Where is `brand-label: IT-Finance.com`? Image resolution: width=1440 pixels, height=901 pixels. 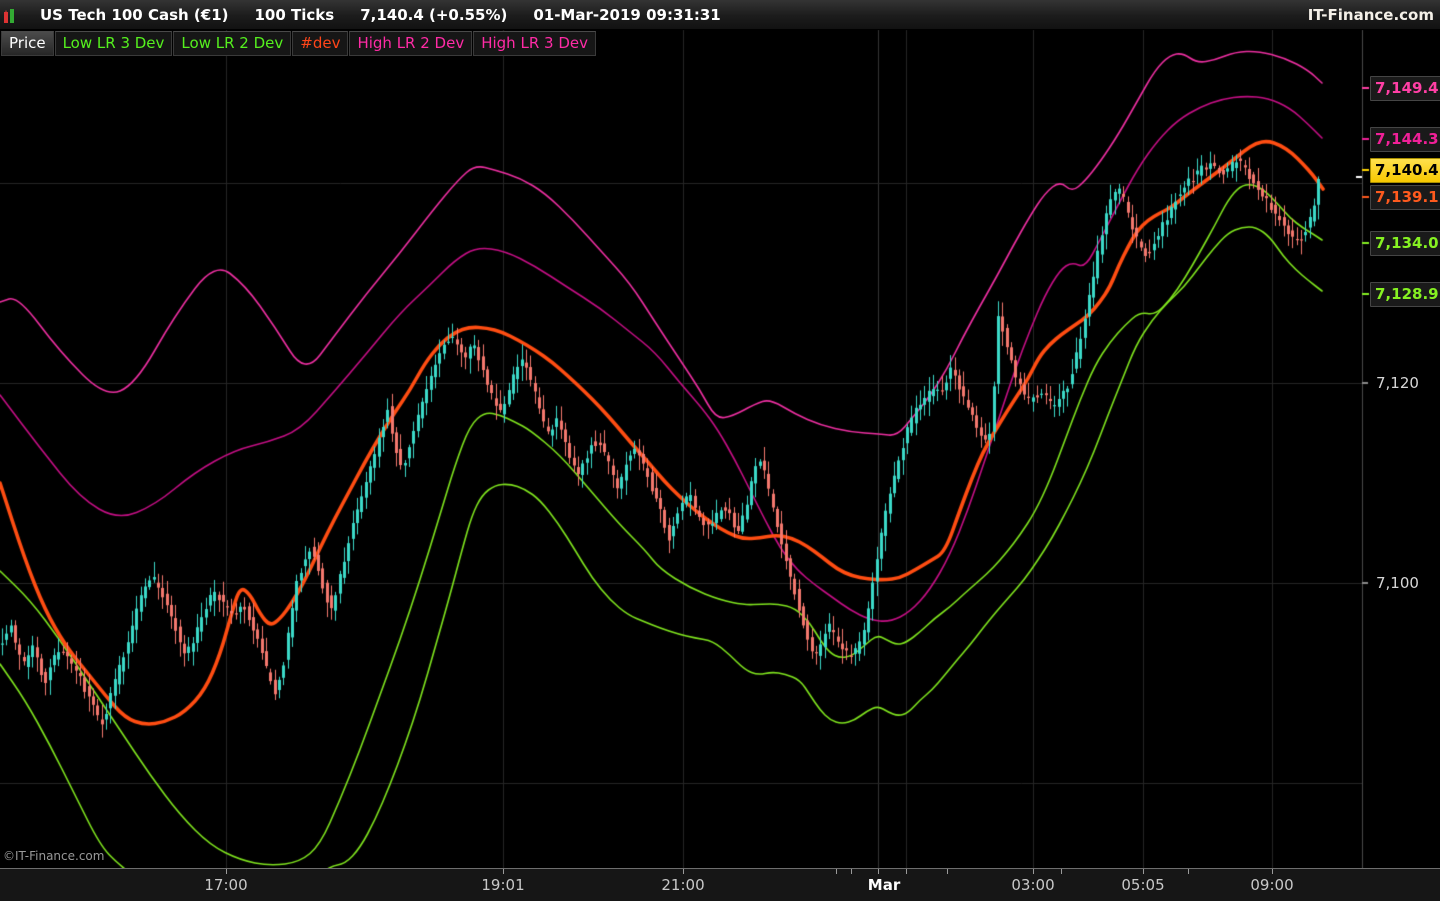
brand-label: IT-Finance.com is located at coordinates (1370, 14).